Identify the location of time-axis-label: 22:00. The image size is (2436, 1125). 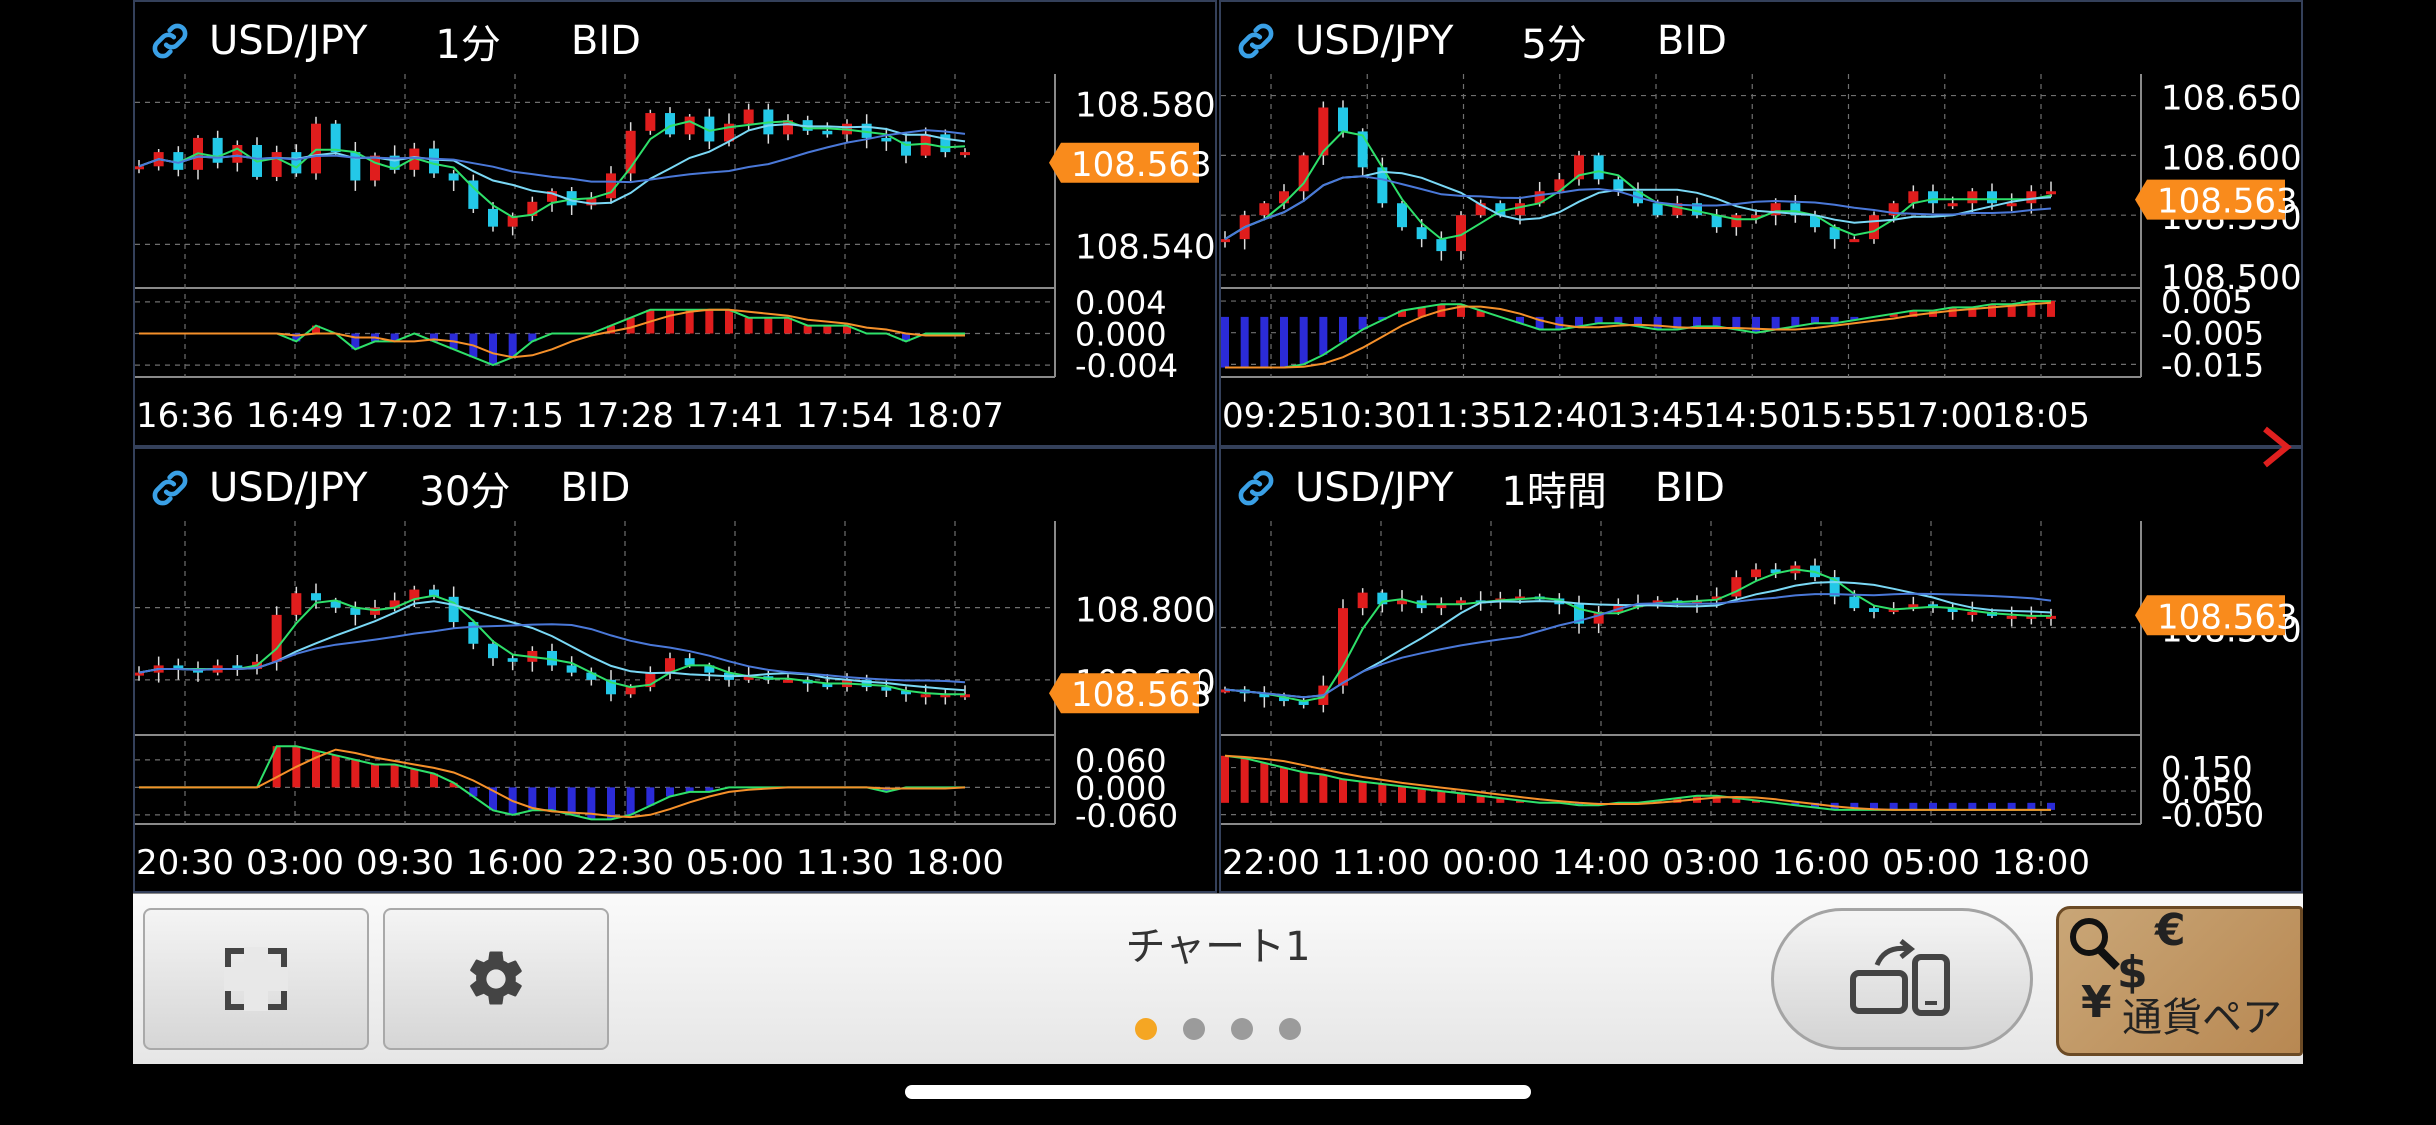
(1271, 863).